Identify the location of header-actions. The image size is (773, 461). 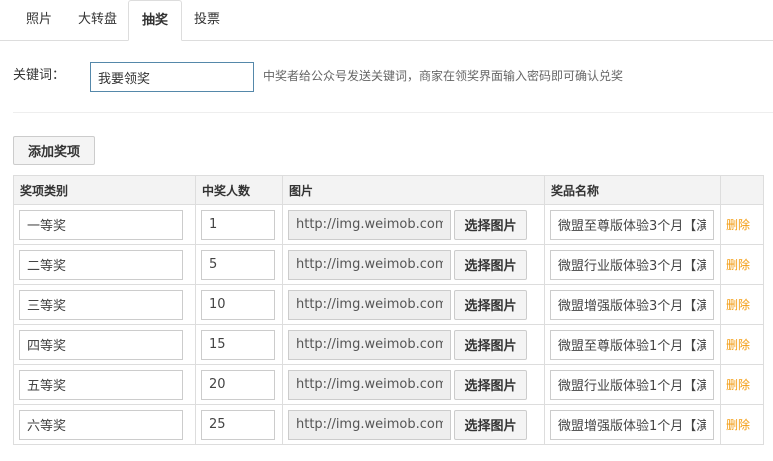
(742, 190).